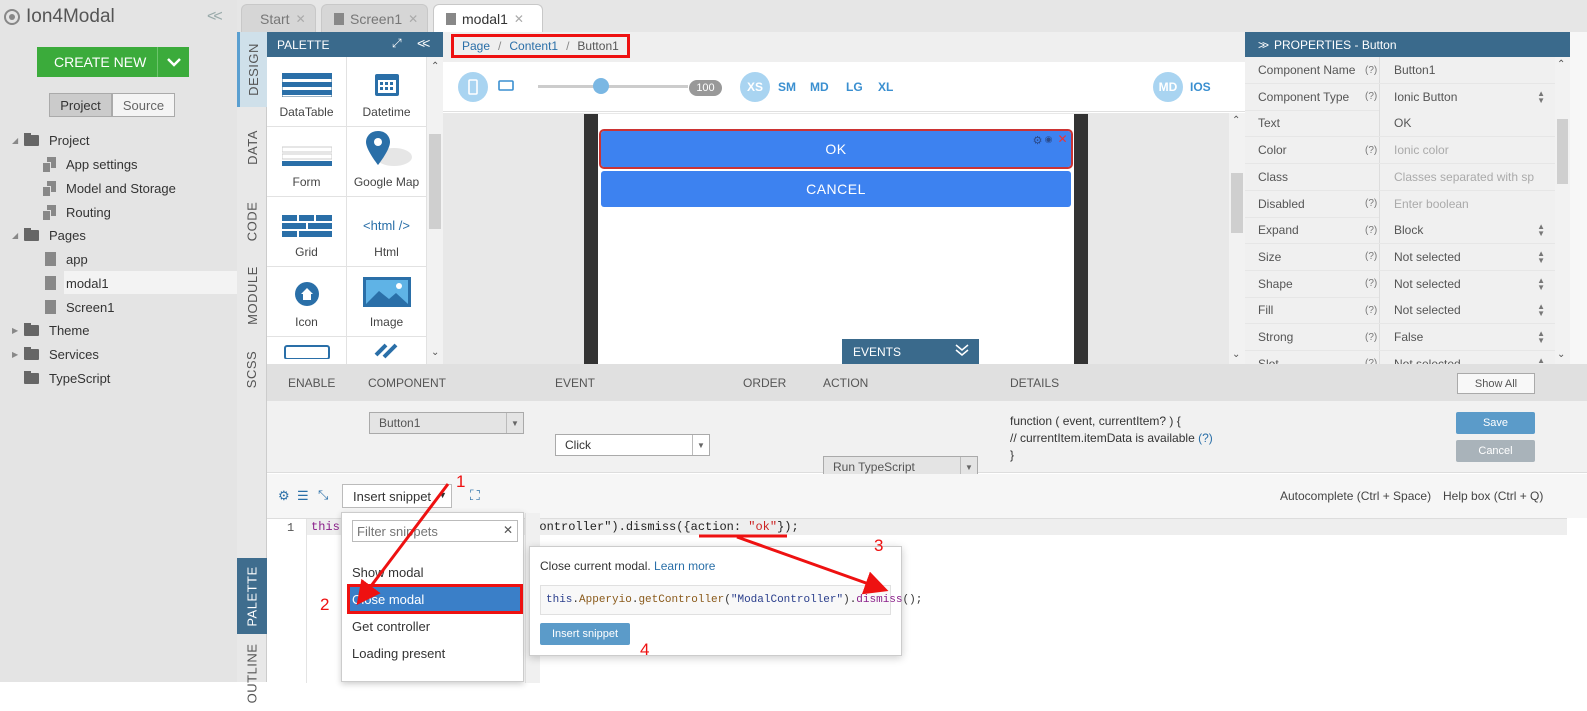 Image resolution: width=1587 pixels, height=711 pixels. I want to click on gear-icon: ⚙, so click(1038, 140).